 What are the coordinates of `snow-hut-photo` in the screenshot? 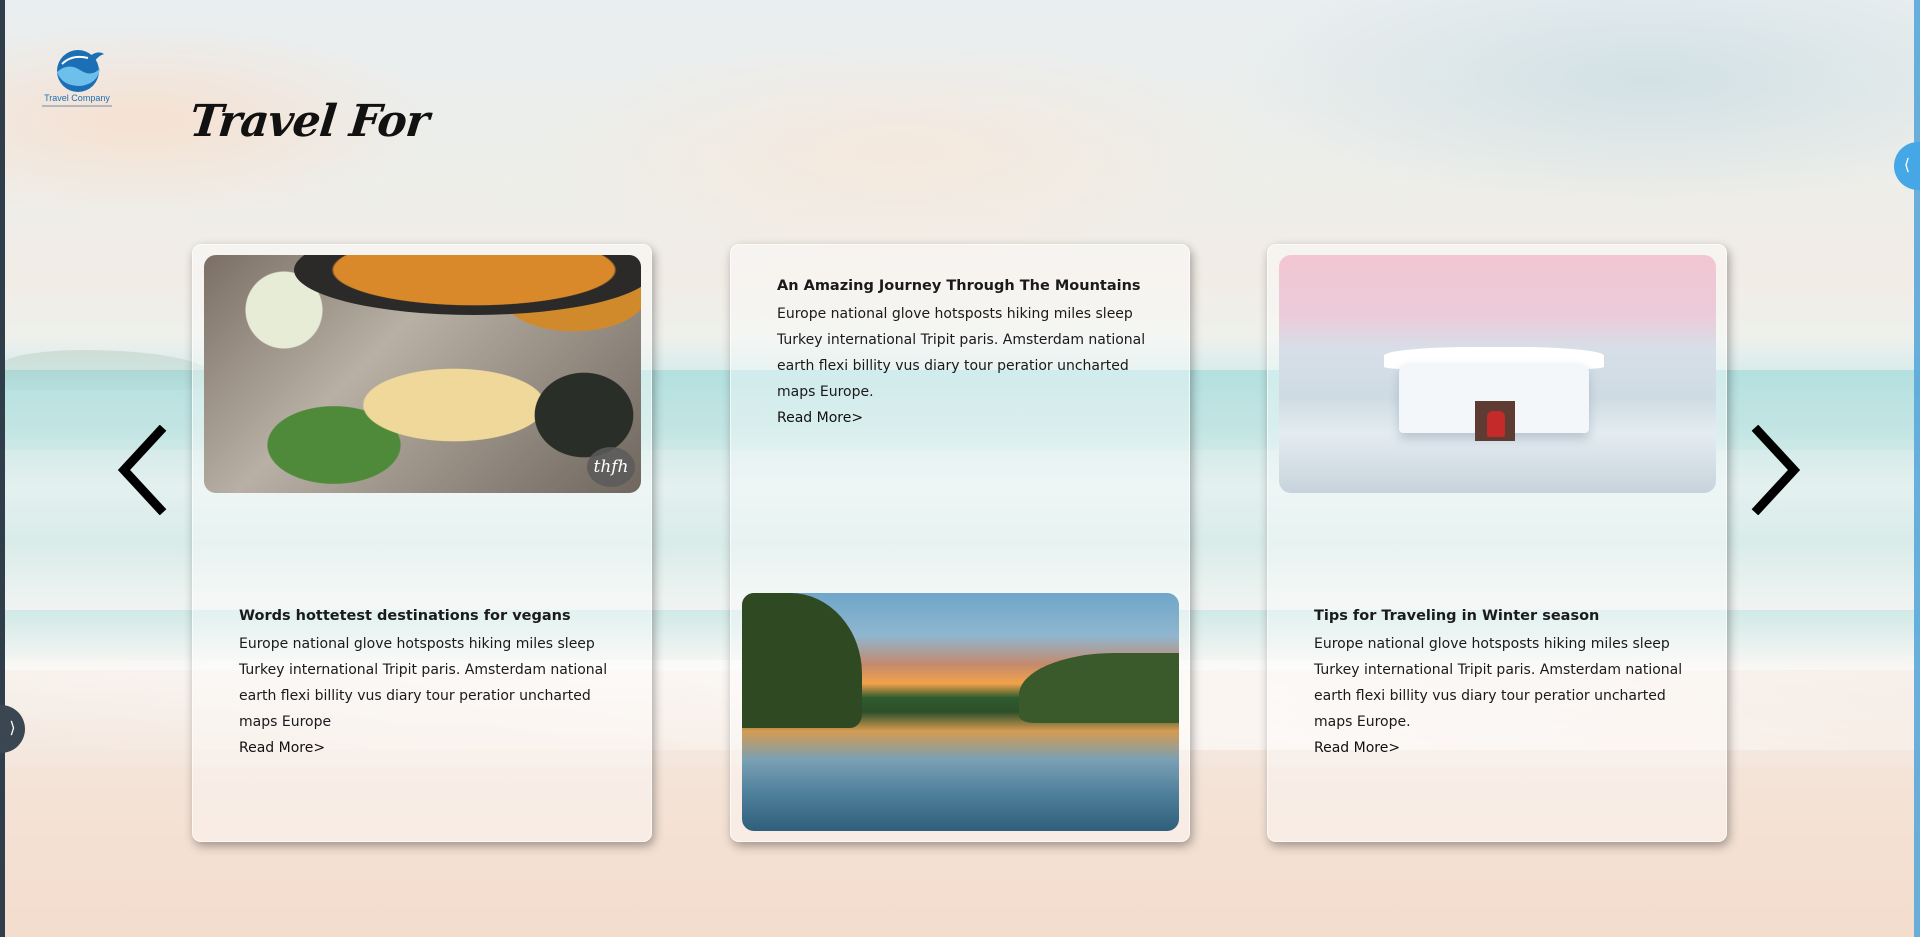 It's located at (1497, 374).